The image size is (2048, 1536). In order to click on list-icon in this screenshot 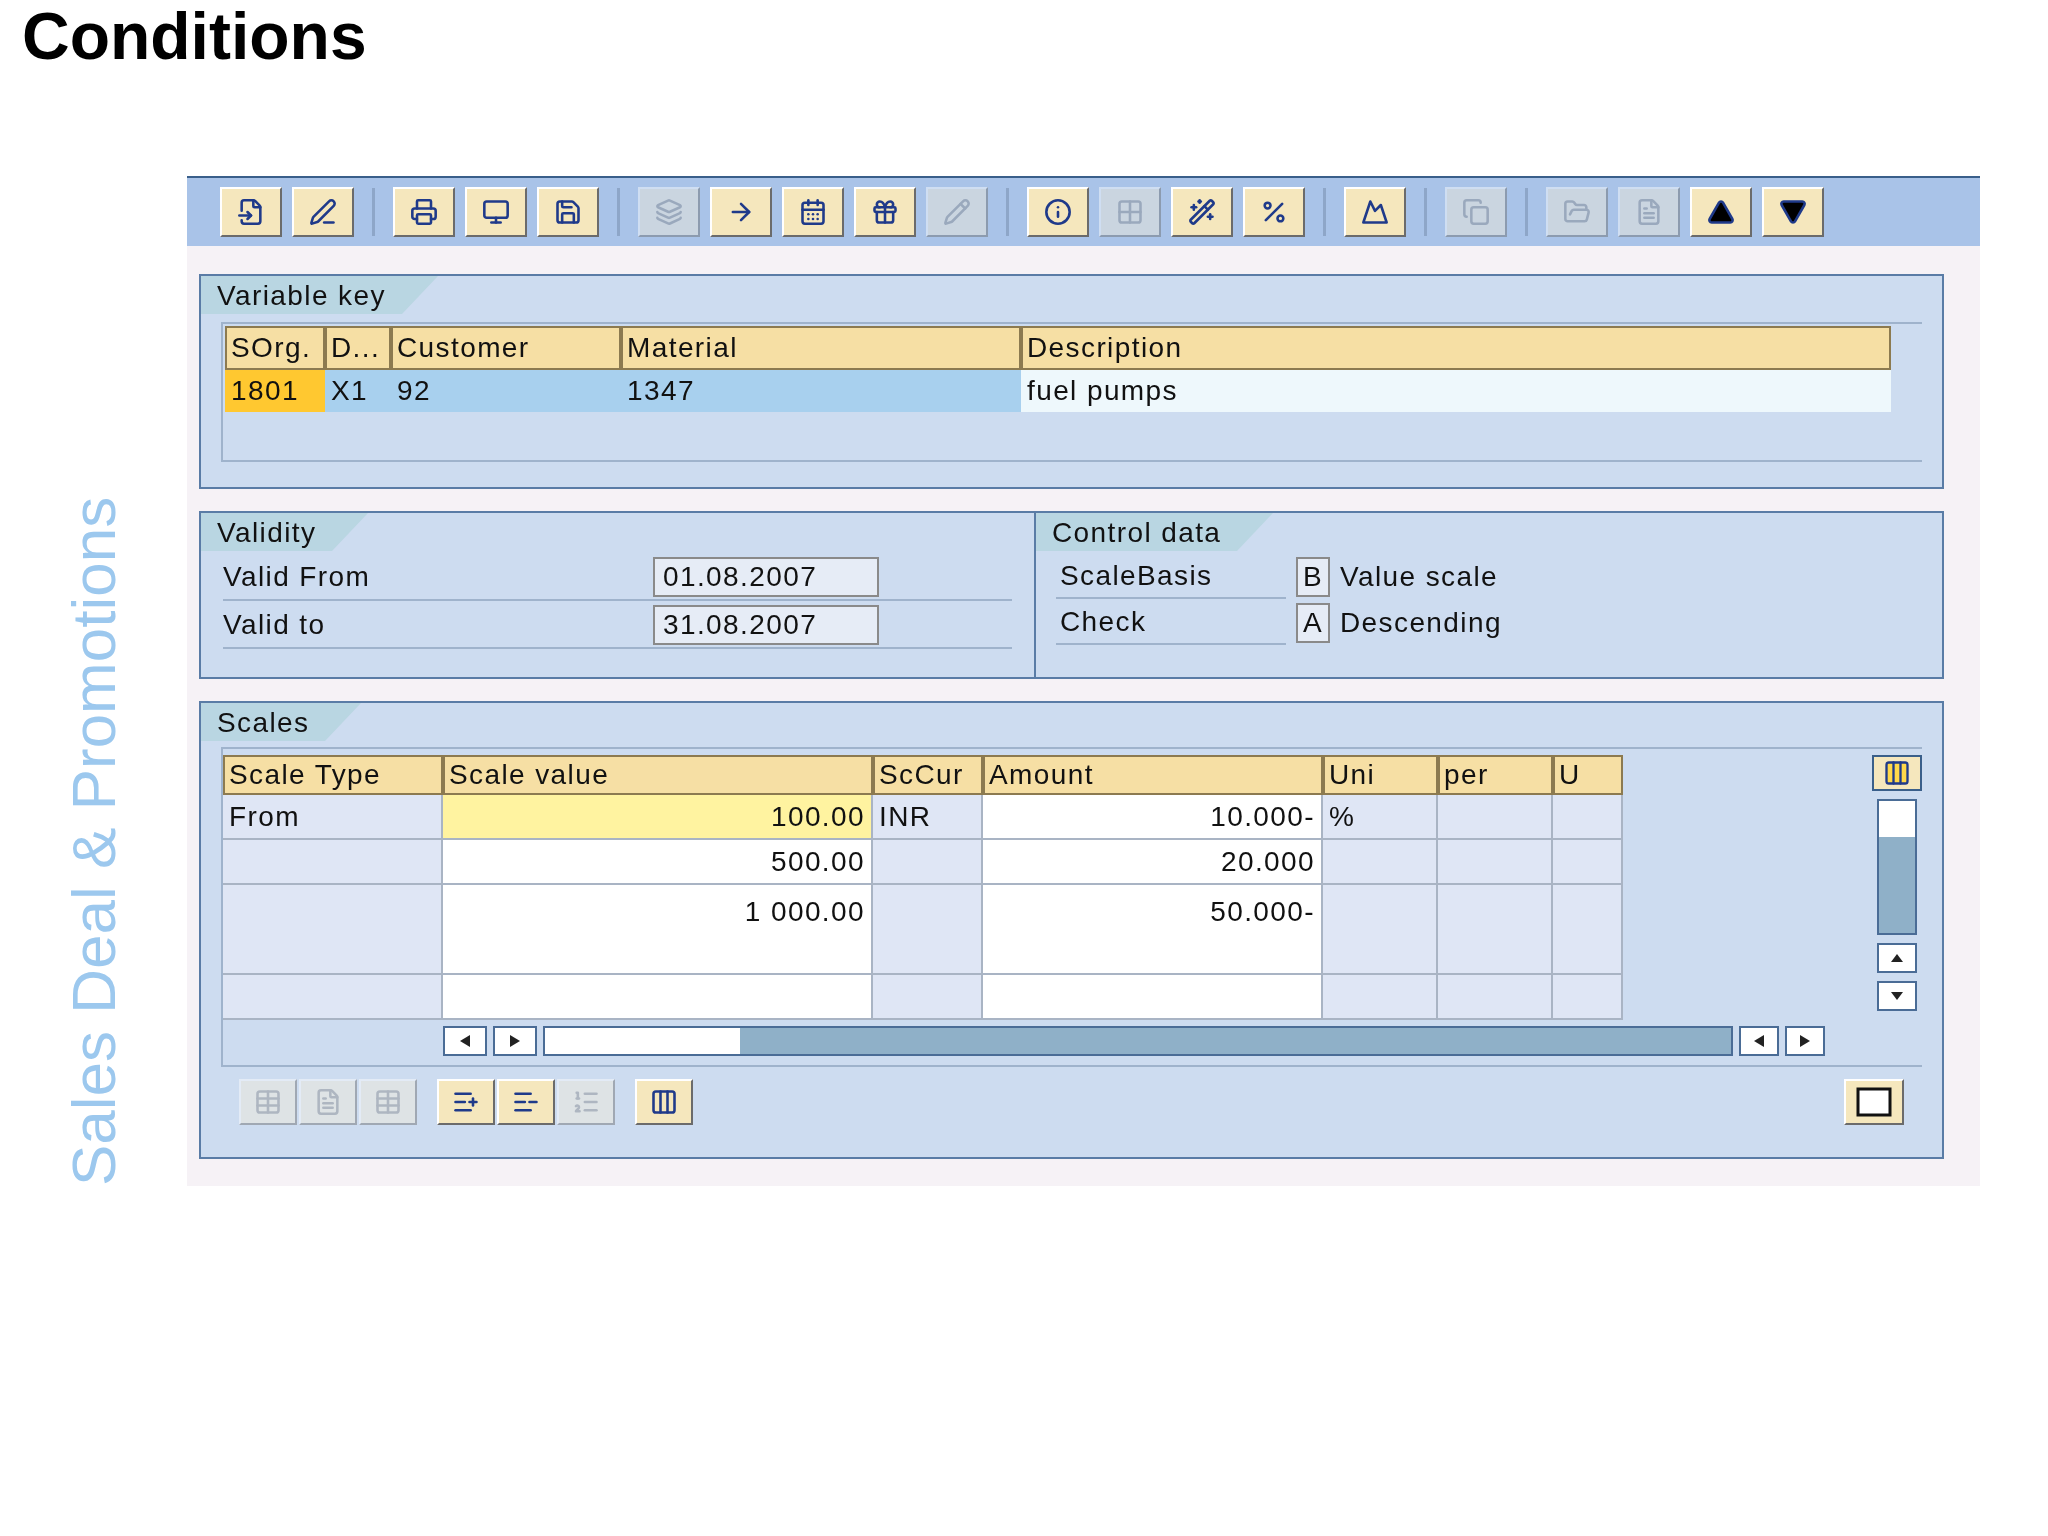, I will do `click(586, 1102)`.